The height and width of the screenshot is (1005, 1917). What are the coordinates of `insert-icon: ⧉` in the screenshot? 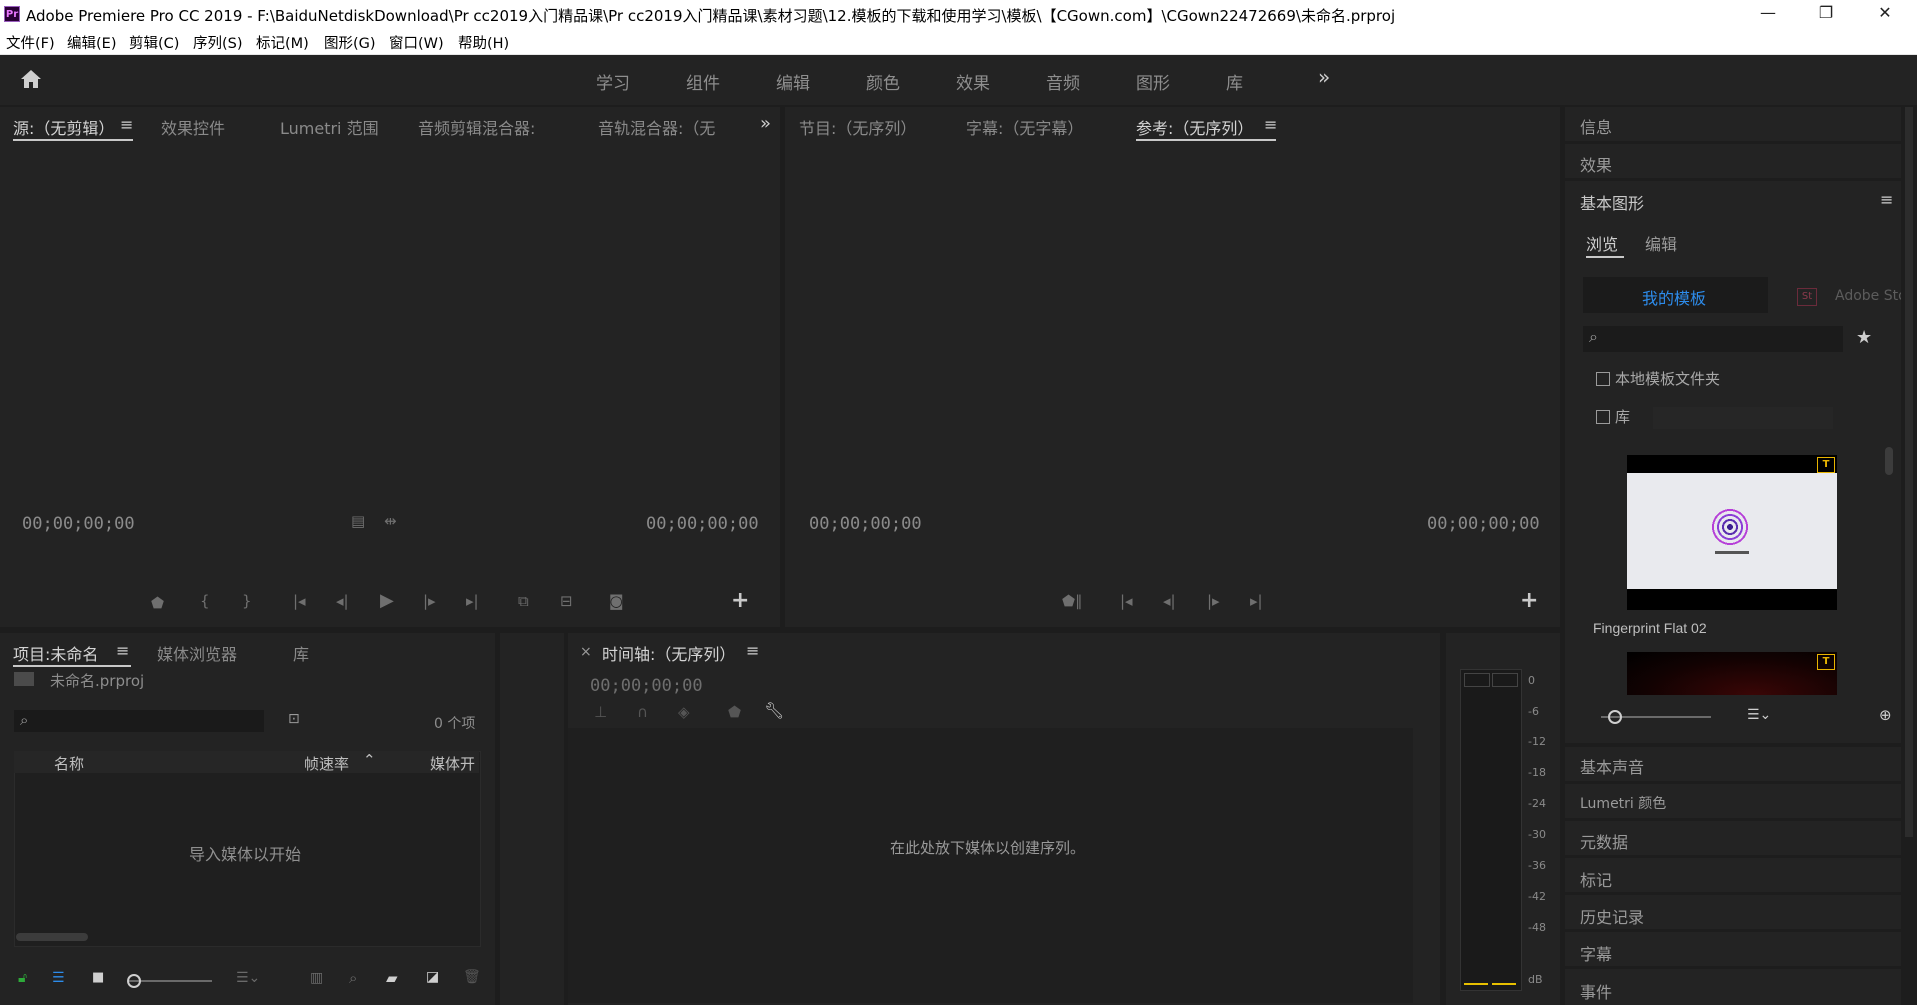 It's located at (523, 601).